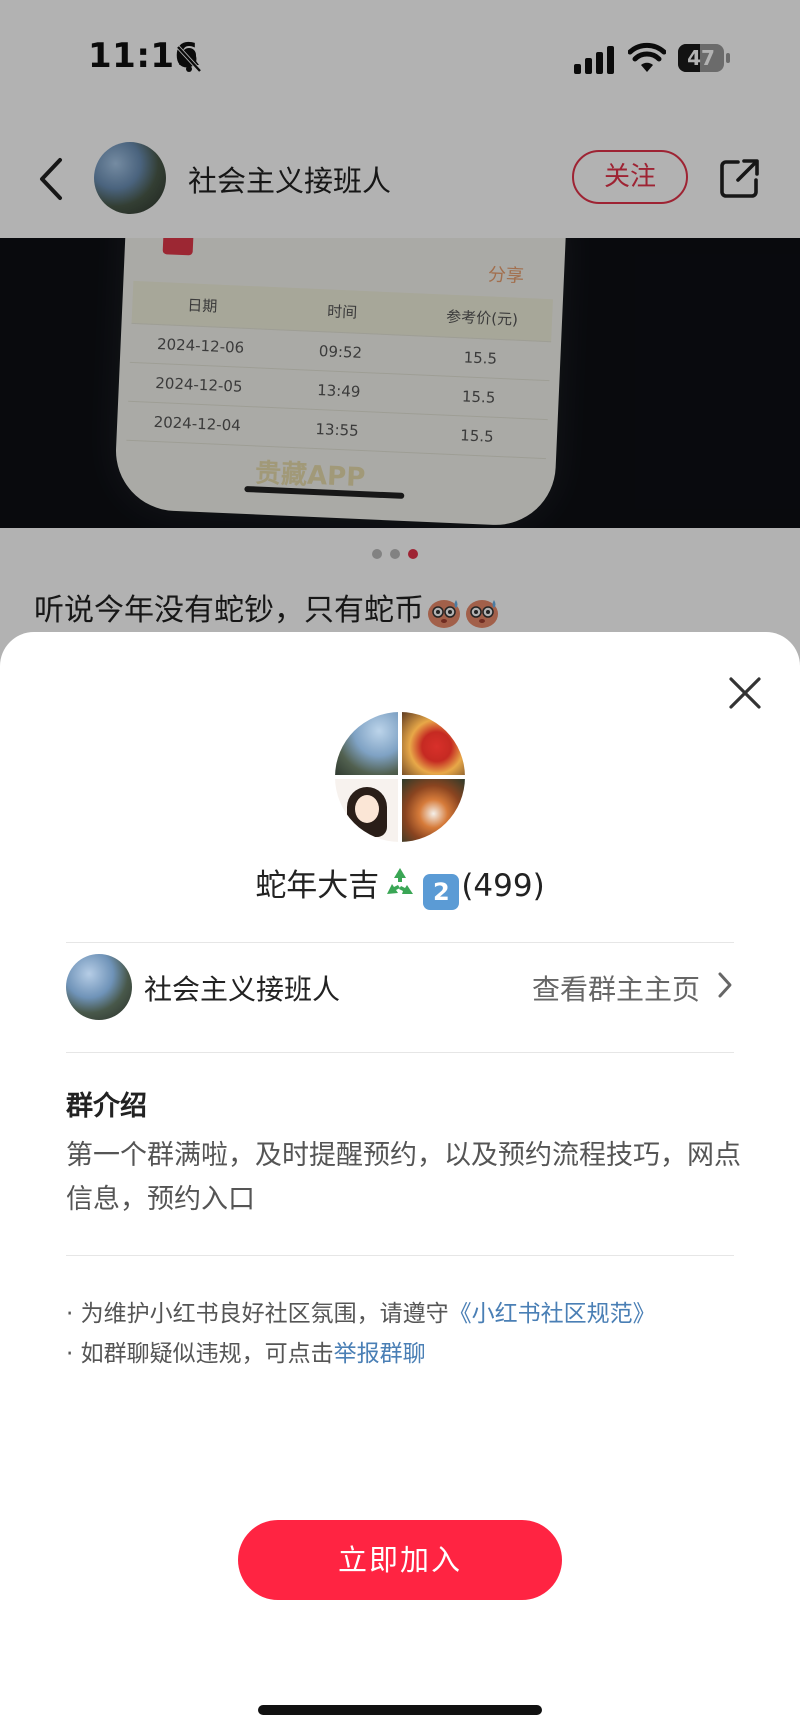 This screenshot has width=800, height=1734. I want to click on group-number-badge: 2, so click(441, 892).